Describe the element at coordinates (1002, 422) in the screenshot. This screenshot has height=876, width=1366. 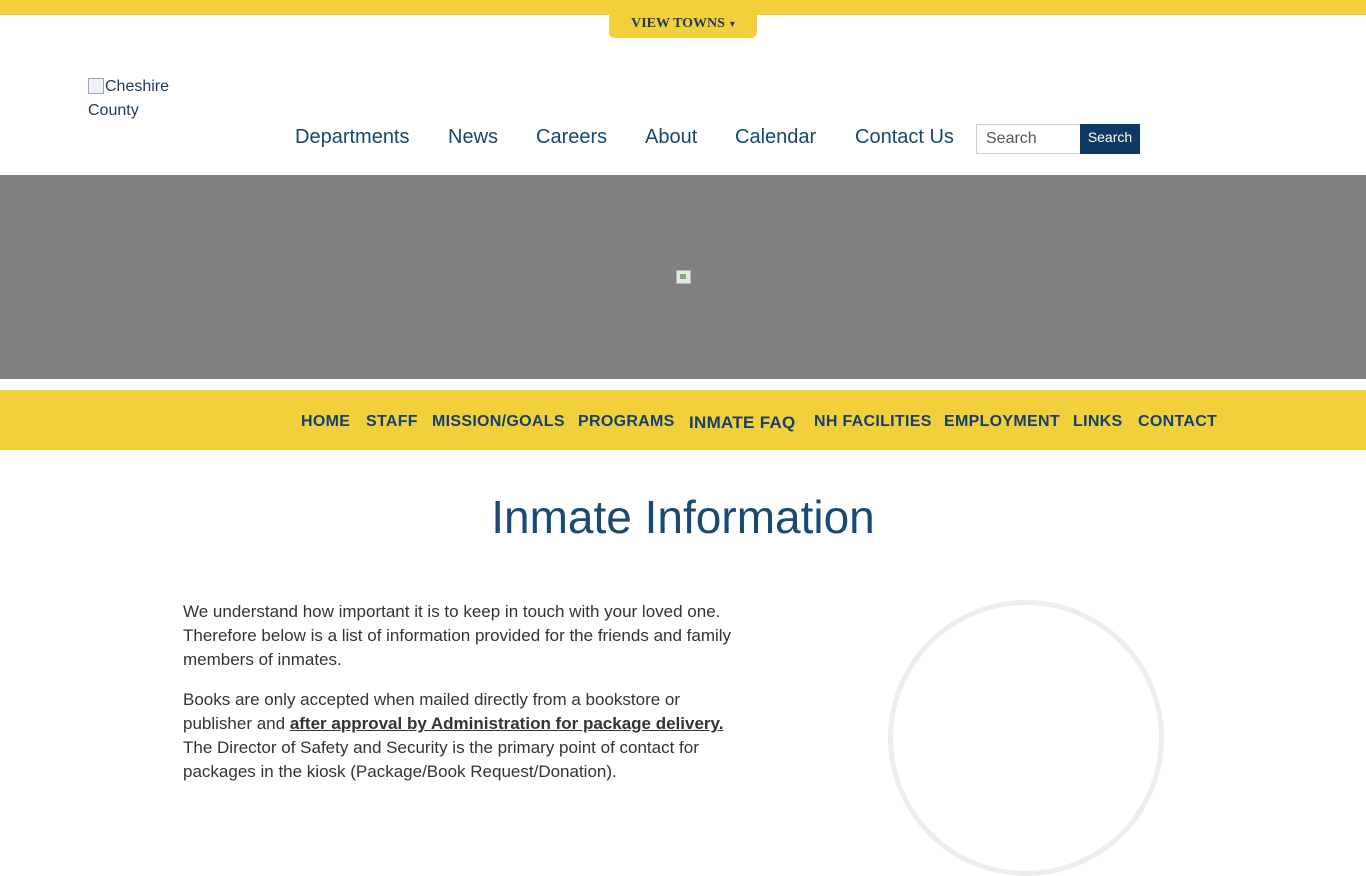
I see `subnav-employment: EMPLOYMENT` at that location.